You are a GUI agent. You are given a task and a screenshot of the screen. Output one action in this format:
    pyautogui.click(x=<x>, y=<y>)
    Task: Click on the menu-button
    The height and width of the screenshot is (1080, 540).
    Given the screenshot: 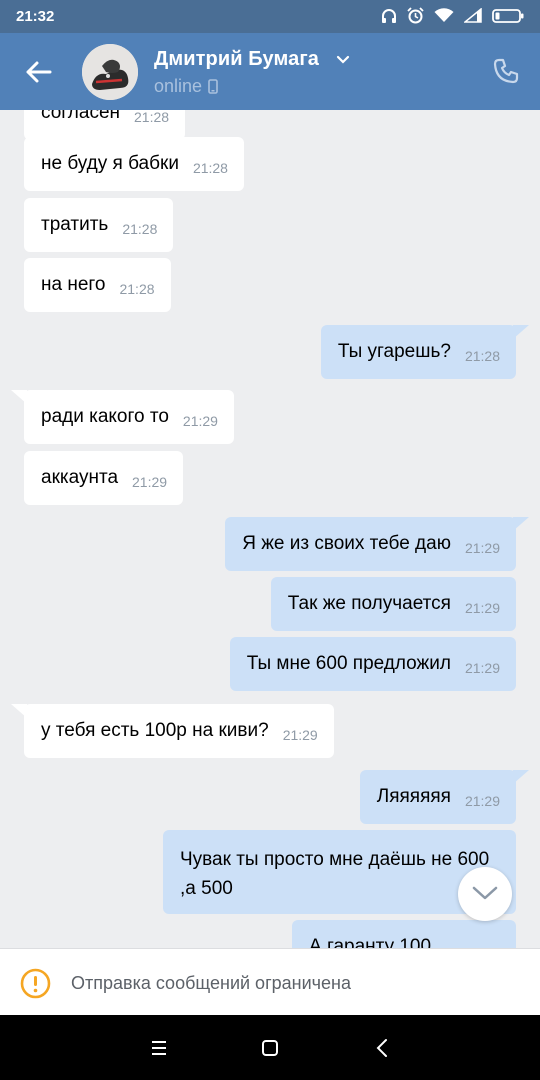 What is the action you would take?
    pyautogui.click(x=159, y=1048)
    